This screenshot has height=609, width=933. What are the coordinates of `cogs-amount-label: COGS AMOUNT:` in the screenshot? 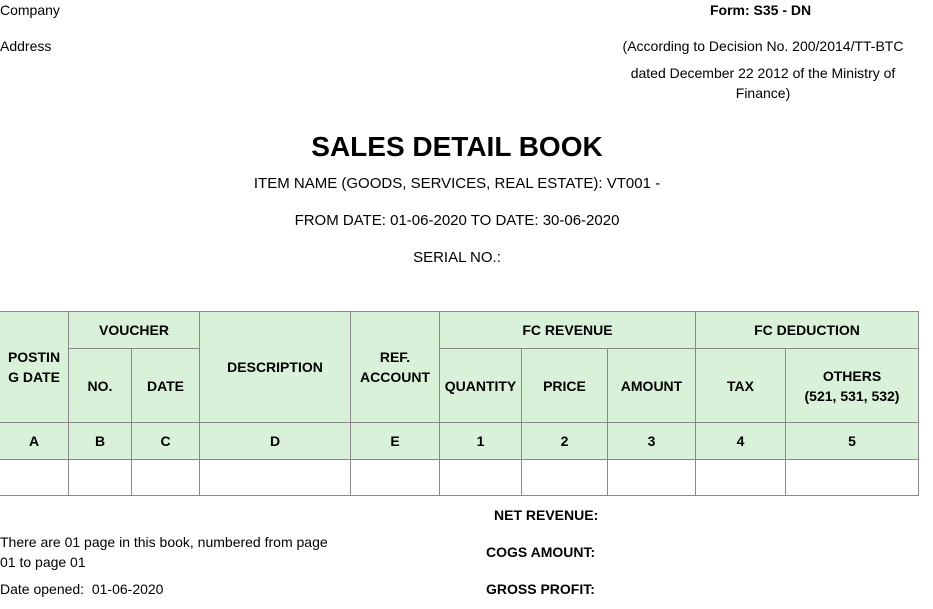 It's located at (541, 552).